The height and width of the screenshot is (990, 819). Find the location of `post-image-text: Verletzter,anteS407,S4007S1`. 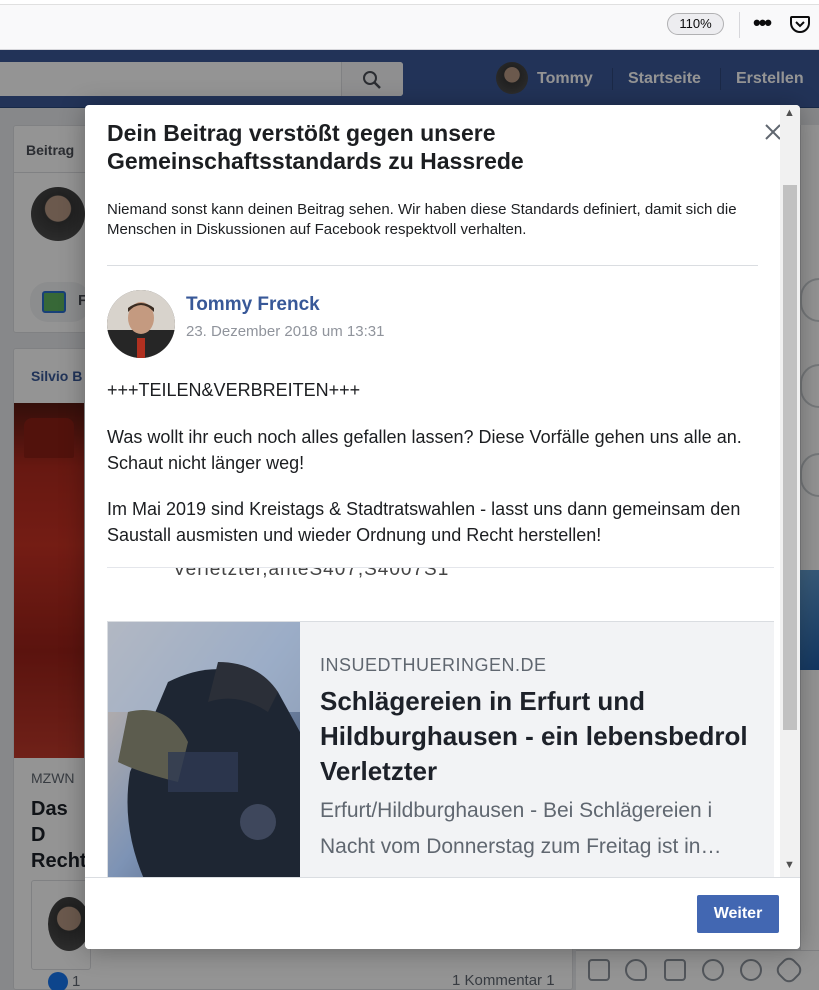

post-image-text: Verletzter,anteS407,S4007S1 is located at coordinates (311, 573).